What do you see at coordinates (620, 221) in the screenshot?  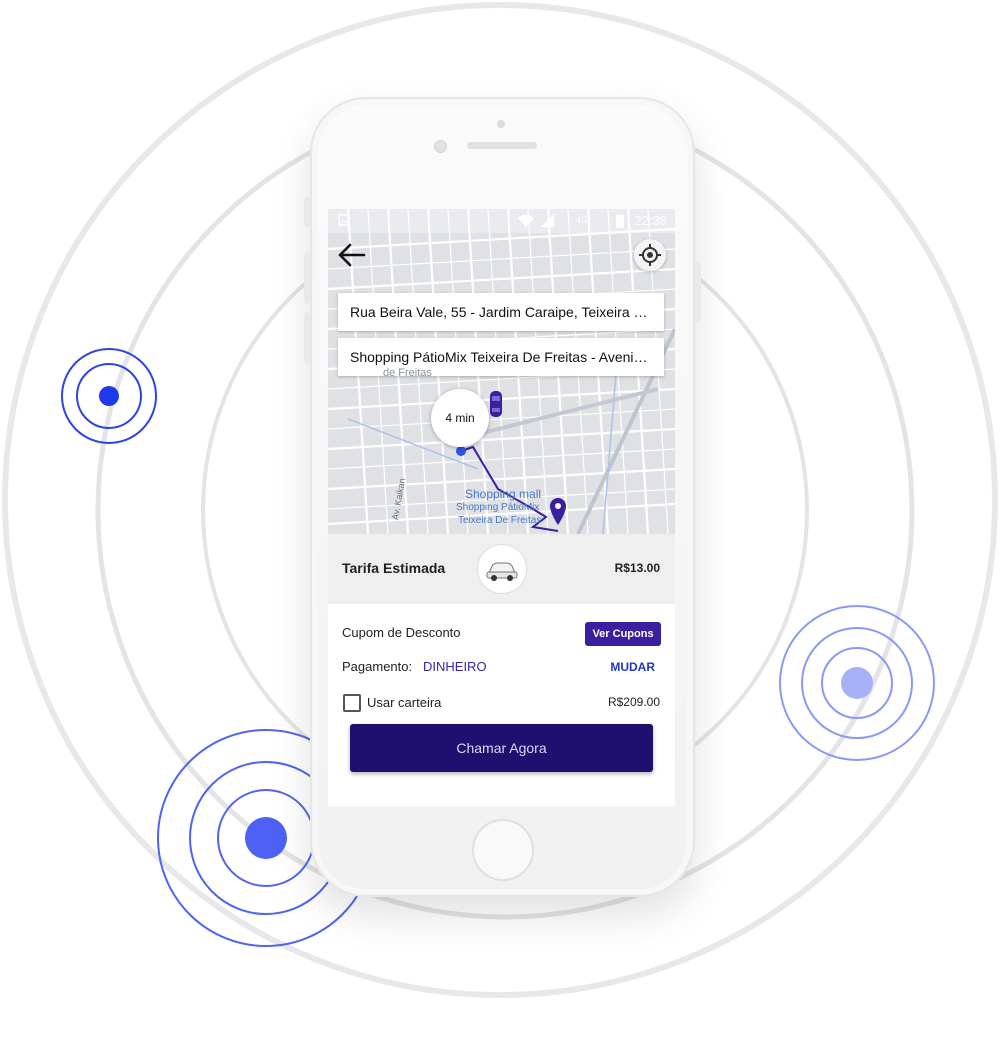 I see `battery-icon` at bounding box center [620, 221].